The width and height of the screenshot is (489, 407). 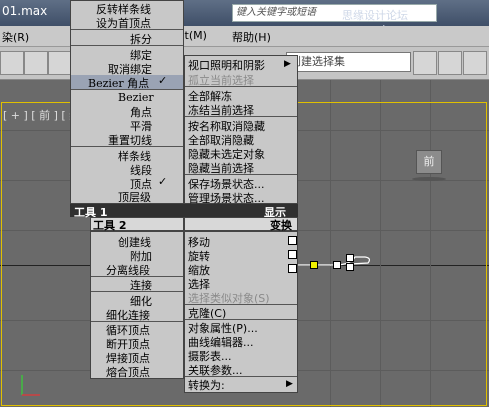 What do you see at coordinates (41, 115) in the screenshot?
I see `viewport-label: [ + ] [ 前 ] [ 线` at bounding box center [41, 115].